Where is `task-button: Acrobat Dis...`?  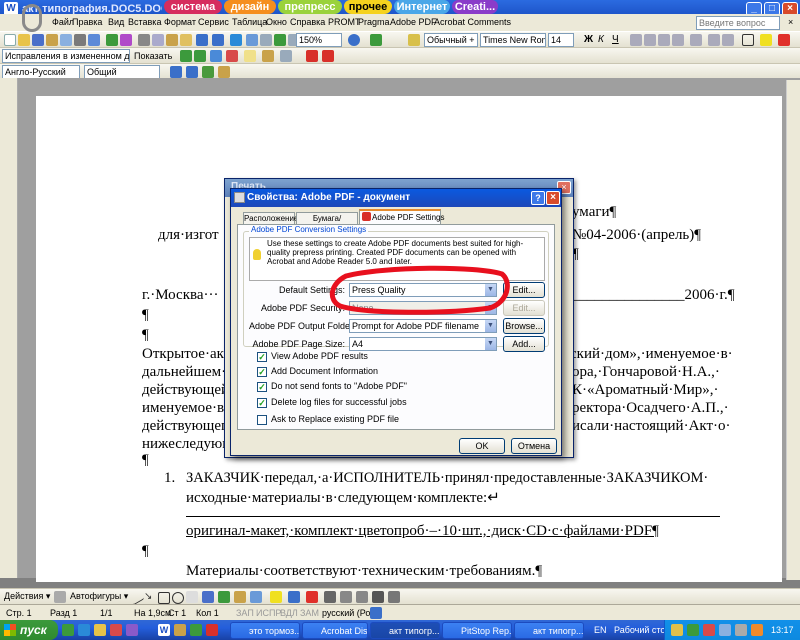 task-button: Acrobat Dis... is located at coordinates (335, 630).